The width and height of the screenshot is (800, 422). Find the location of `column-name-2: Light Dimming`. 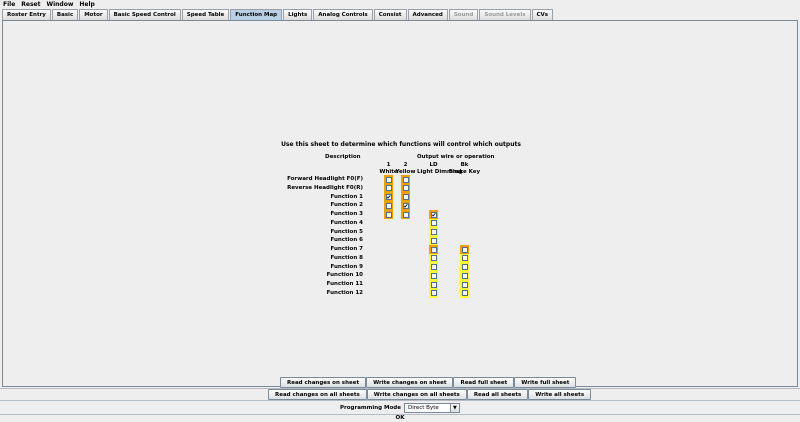

column-name-2: Light Dimming is located at coordinates (440, 172).